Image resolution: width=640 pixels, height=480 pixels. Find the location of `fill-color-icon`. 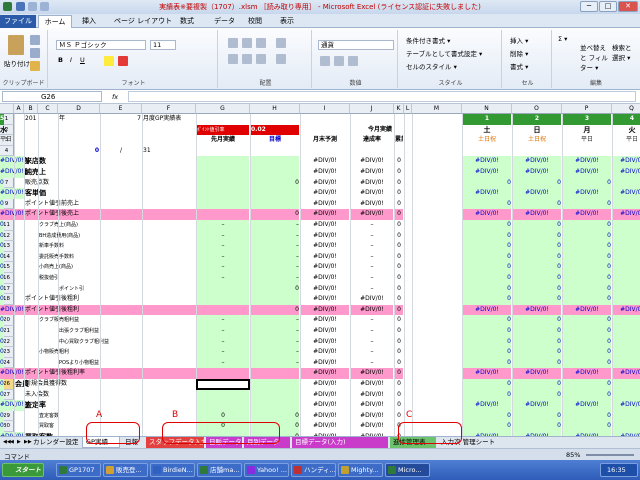

fill-color-icon is located at coordinates (109, 61).